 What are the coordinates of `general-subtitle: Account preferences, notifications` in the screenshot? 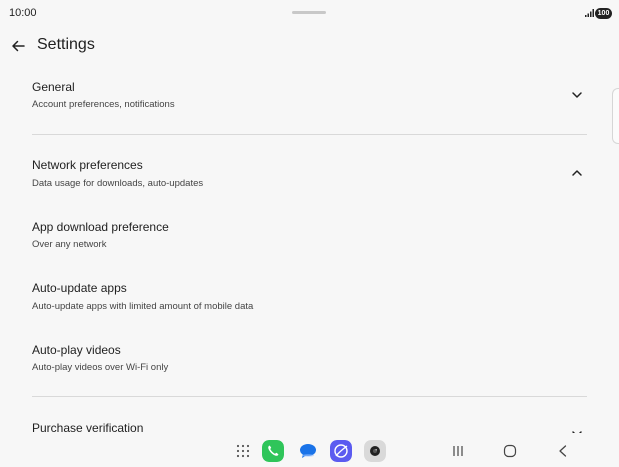 It's located at (103, 104).